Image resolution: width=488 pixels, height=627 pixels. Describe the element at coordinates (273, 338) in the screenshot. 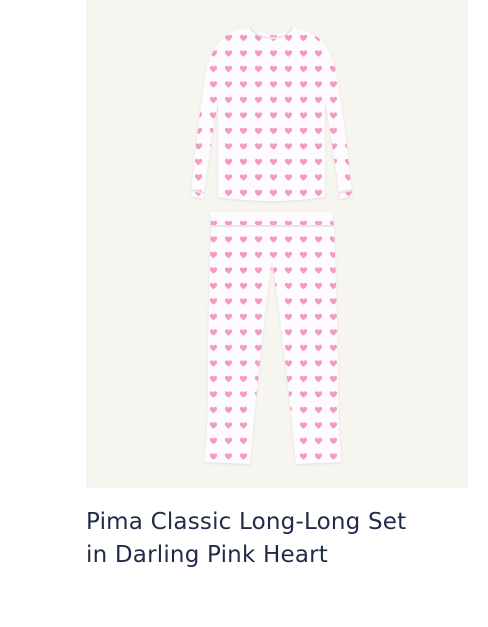

I see `pajama-pants-icon` at that location.